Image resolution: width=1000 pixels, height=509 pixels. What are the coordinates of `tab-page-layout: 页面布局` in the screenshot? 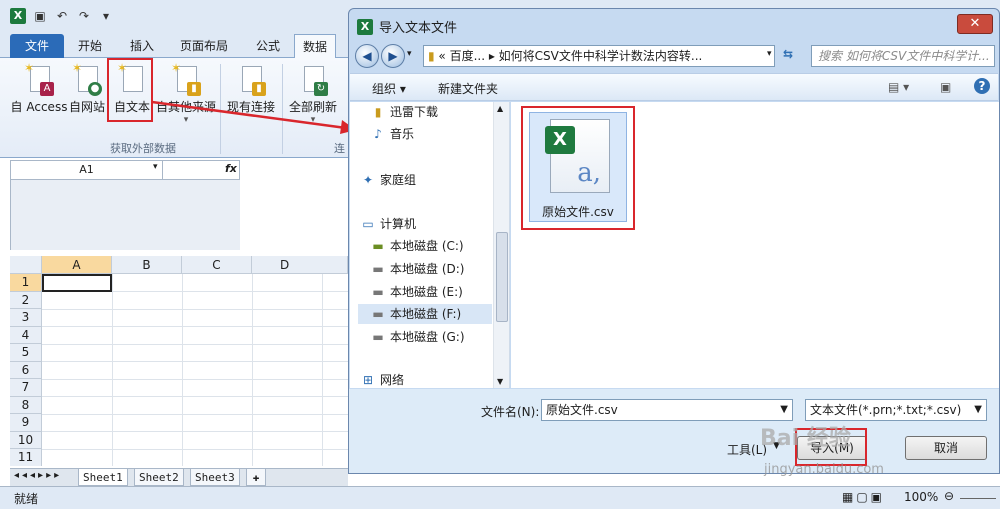 It's located at (204, 46).